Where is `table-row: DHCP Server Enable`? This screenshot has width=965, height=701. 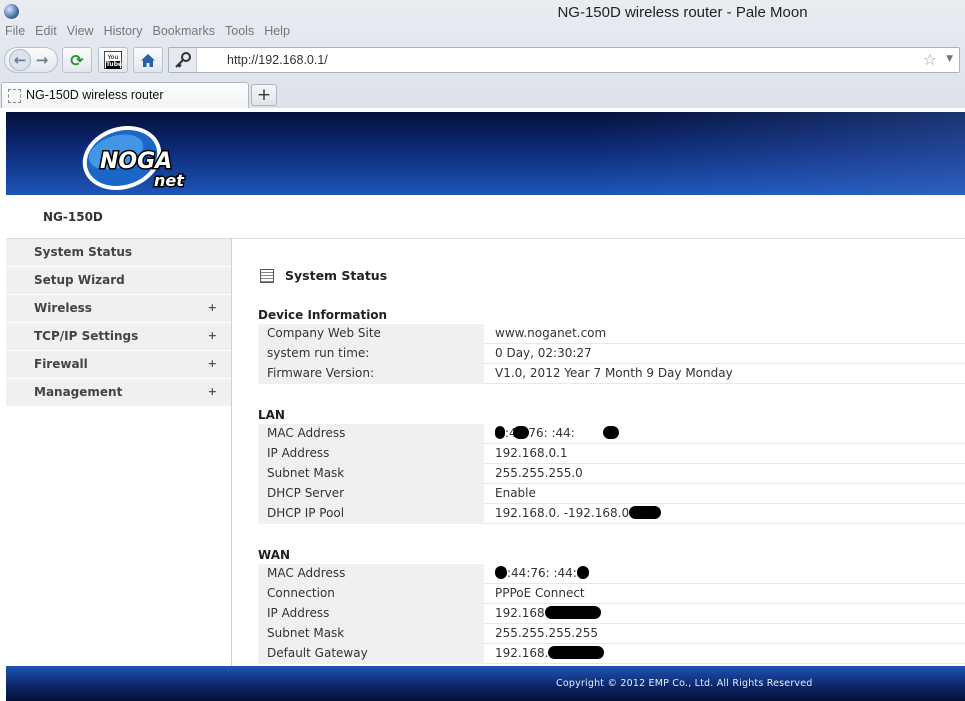
table-row: DHCP Server Enable is located at coordinates (611, 494).